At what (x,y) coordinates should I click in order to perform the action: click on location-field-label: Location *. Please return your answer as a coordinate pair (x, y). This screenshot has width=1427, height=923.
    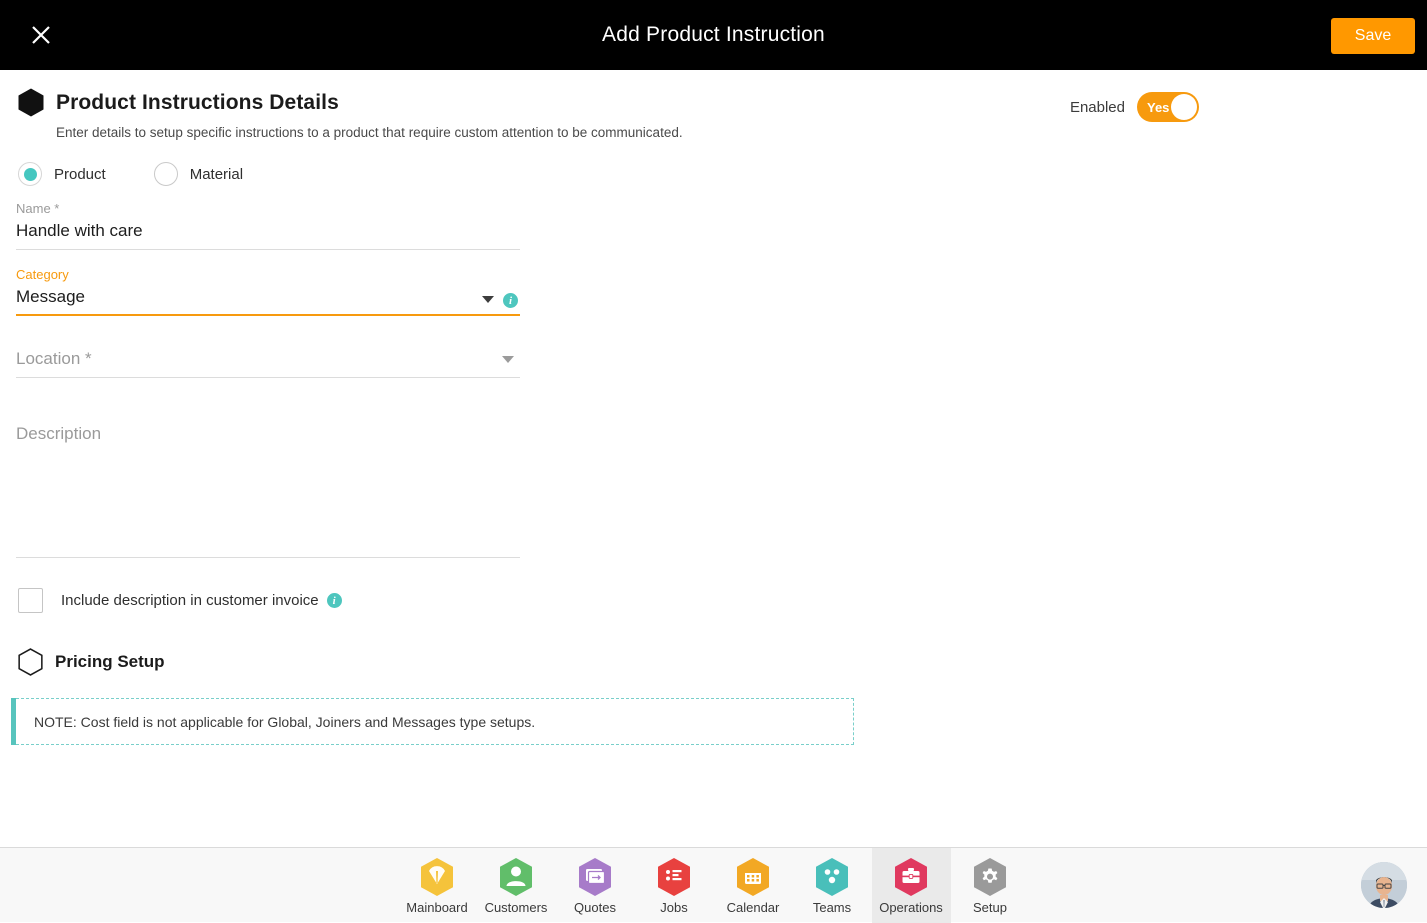
    Looking at the image, I should click on (268, 359).